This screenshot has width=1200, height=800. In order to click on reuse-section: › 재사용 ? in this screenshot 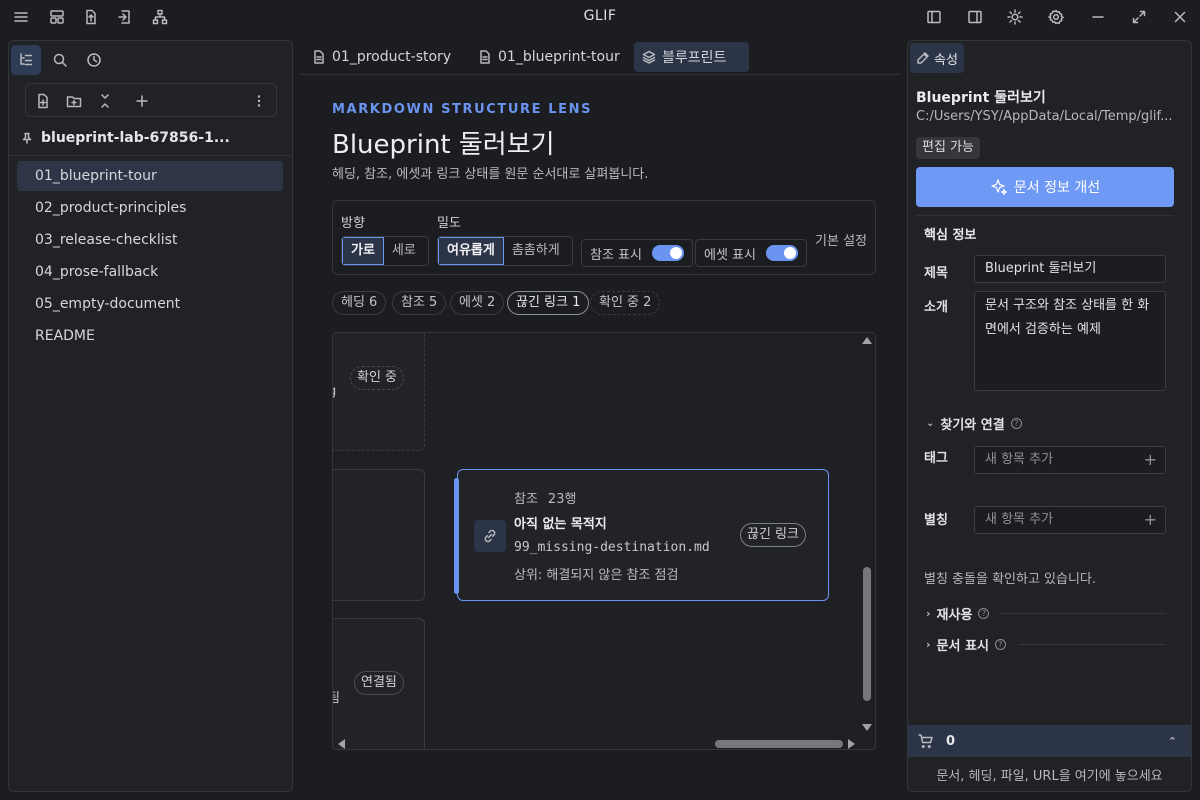, I will do `click(1046, 613)`.